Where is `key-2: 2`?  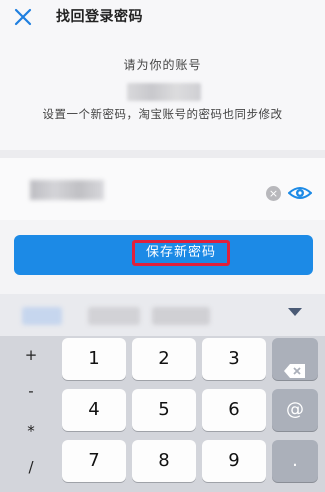
key-2: 2 is located at coordinates (164, 359).